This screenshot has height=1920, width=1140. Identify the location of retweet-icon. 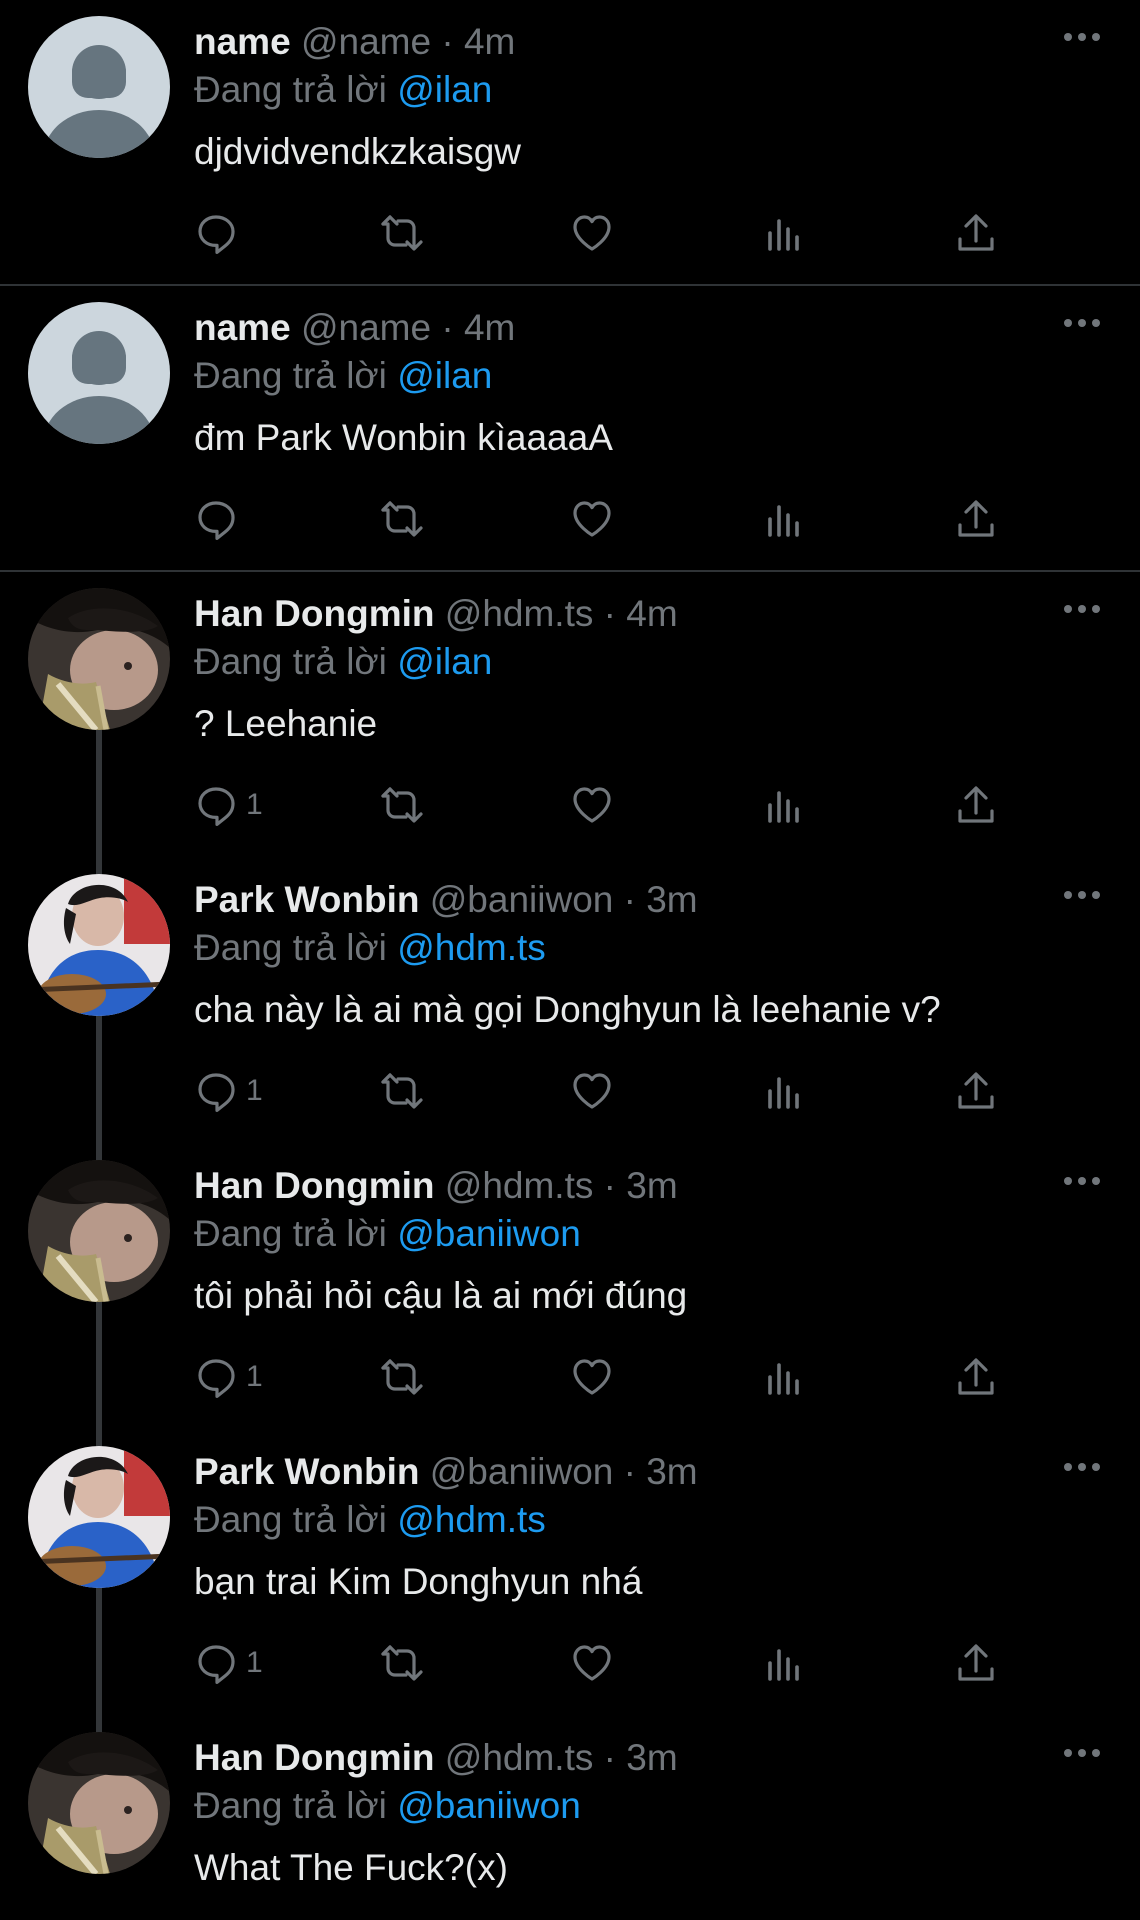
(402, 233).